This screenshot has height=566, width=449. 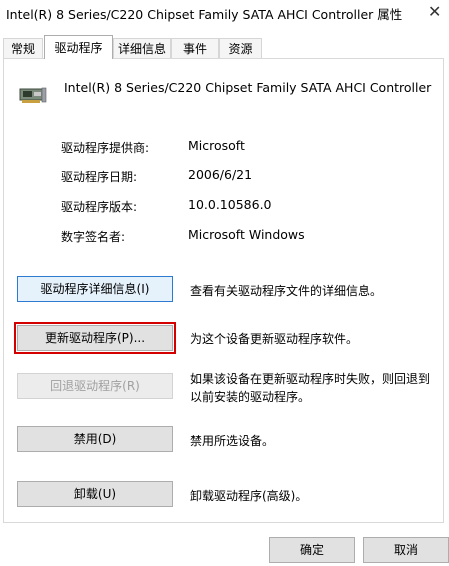 What do you see at coordinates (249, 496) in the screenshot?
I see `uninstall-driver-description: 卸载驱动程序(高级)。` at bounding box center [249, 496].